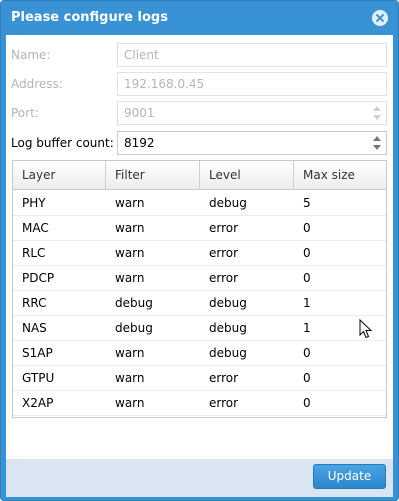 This screenshot has height=501, width=399. Describe the element at coordinates (139, 113) in the screenshot. I see `port-value: 9001` at that location.